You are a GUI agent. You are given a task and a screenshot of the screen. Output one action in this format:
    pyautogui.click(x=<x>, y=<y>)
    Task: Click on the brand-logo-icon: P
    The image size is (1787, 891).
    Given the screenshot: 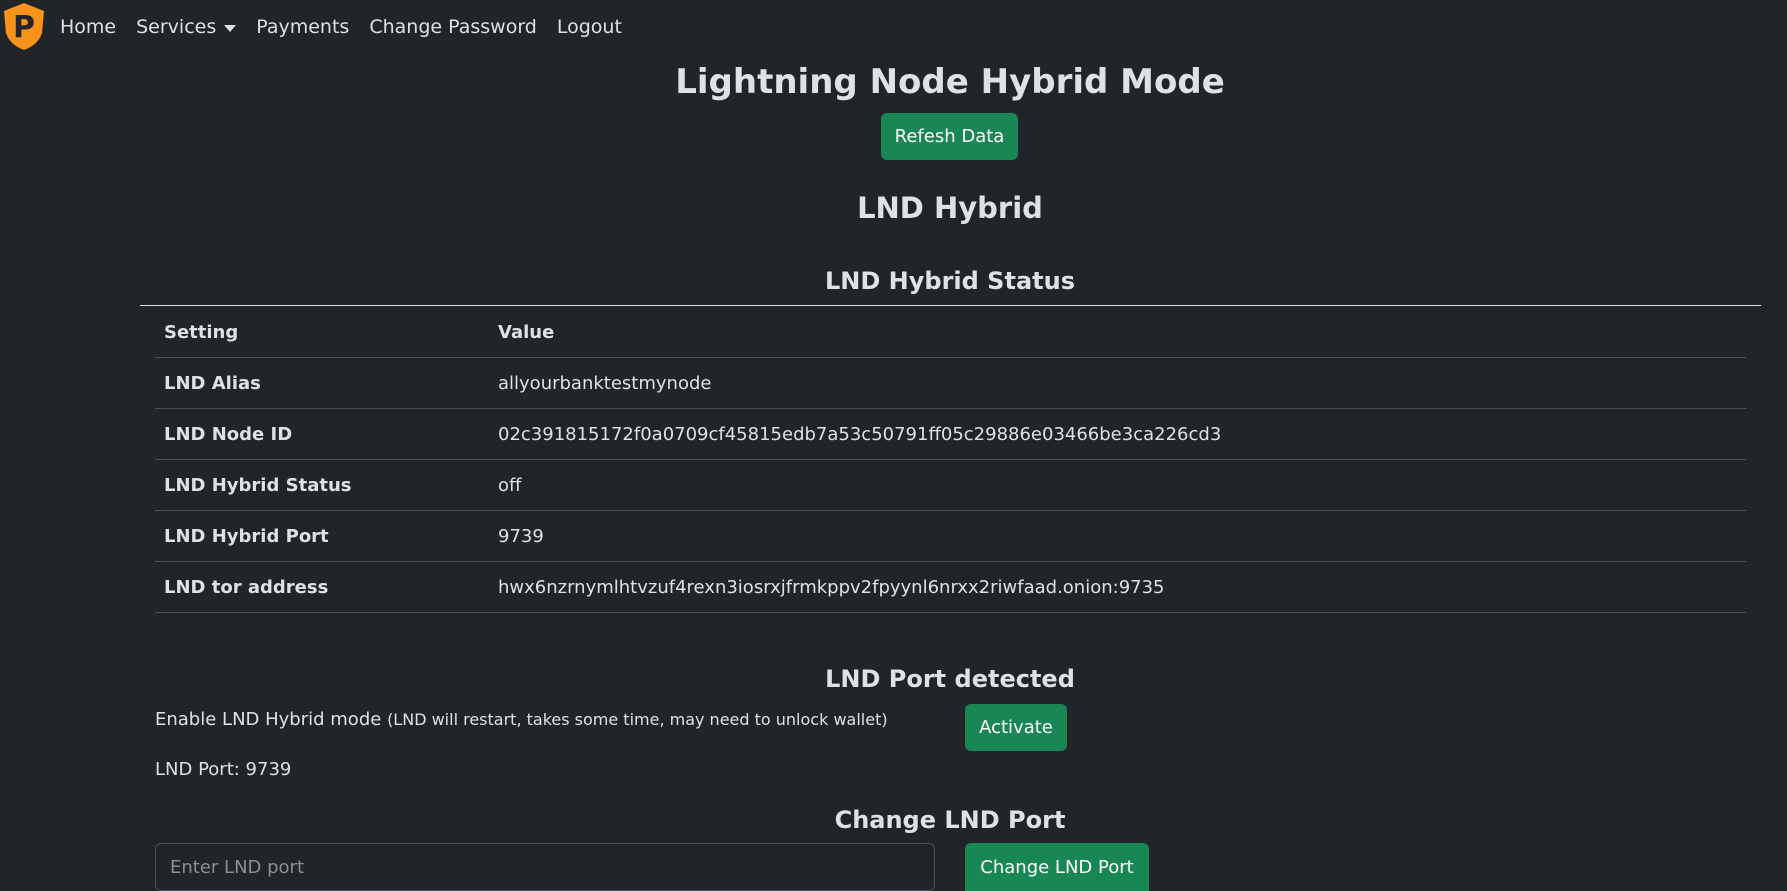 What is the action you would take?
    pyautogui.click(x=24, y=26)
    